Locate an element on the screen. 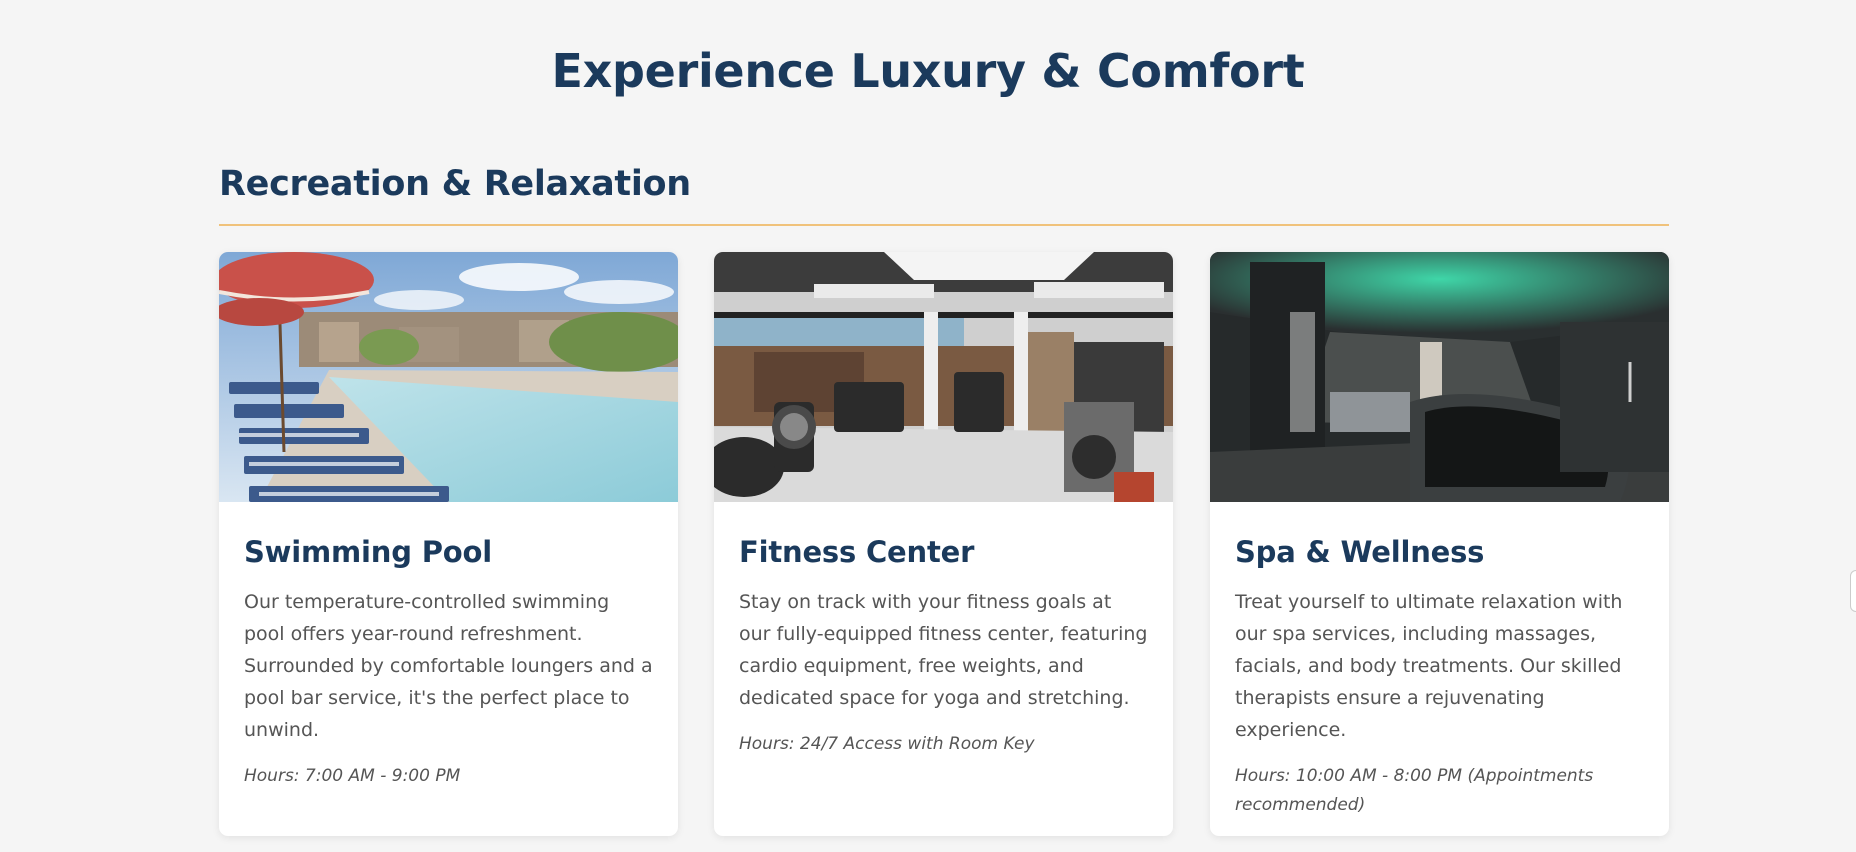  card-title: Swimming Pool is located at coordinates (368, 552).